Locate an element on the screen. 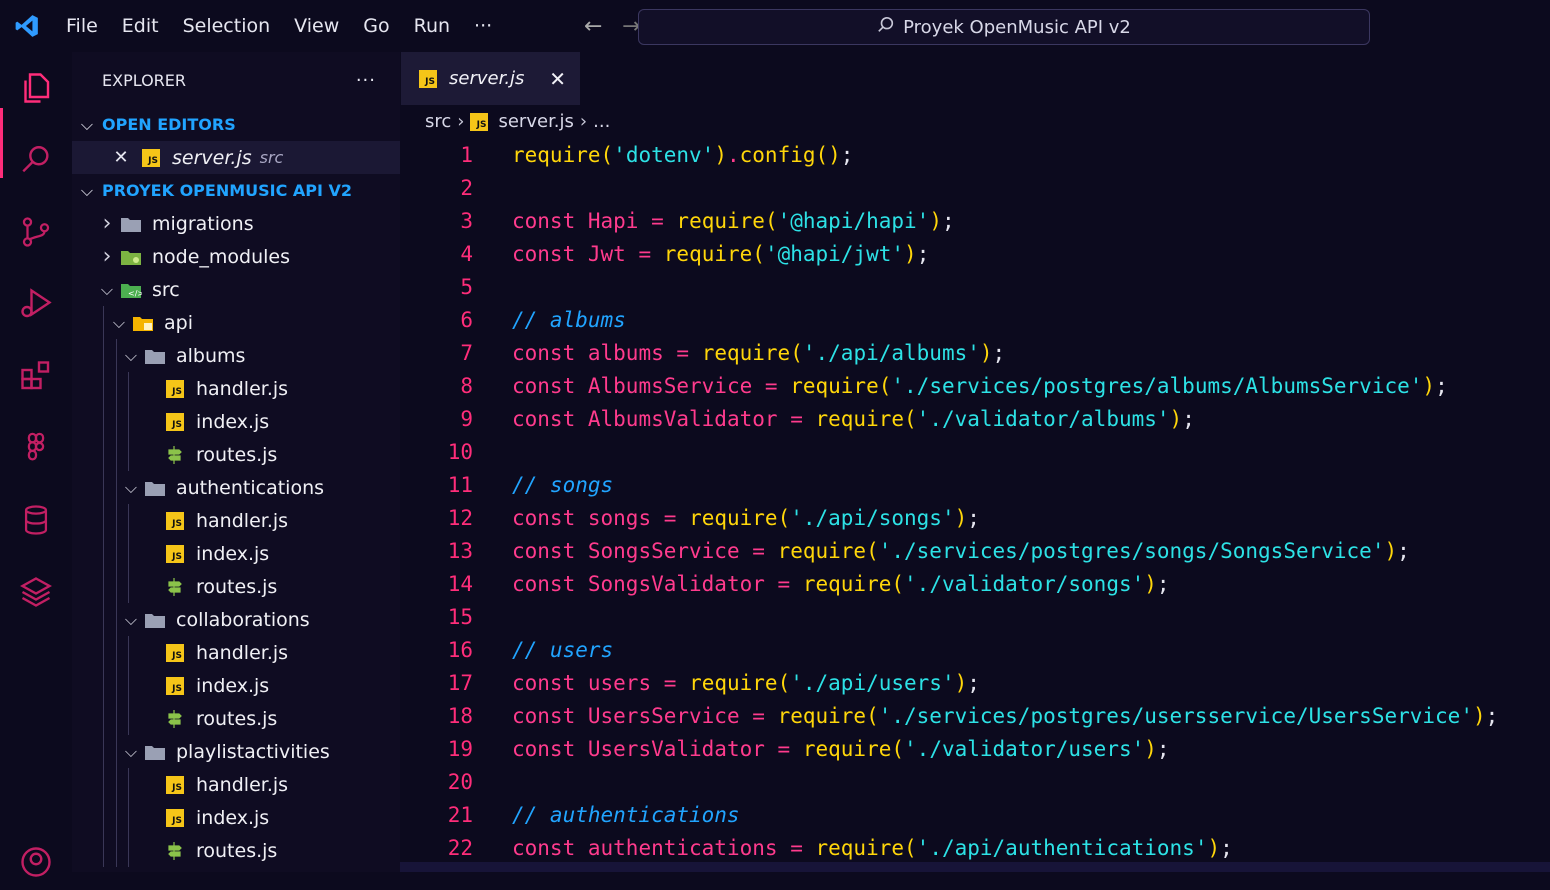 The height and width of the screenshot is (890, 1550). menu-edit: Edit is located at coordinates (140, 26).